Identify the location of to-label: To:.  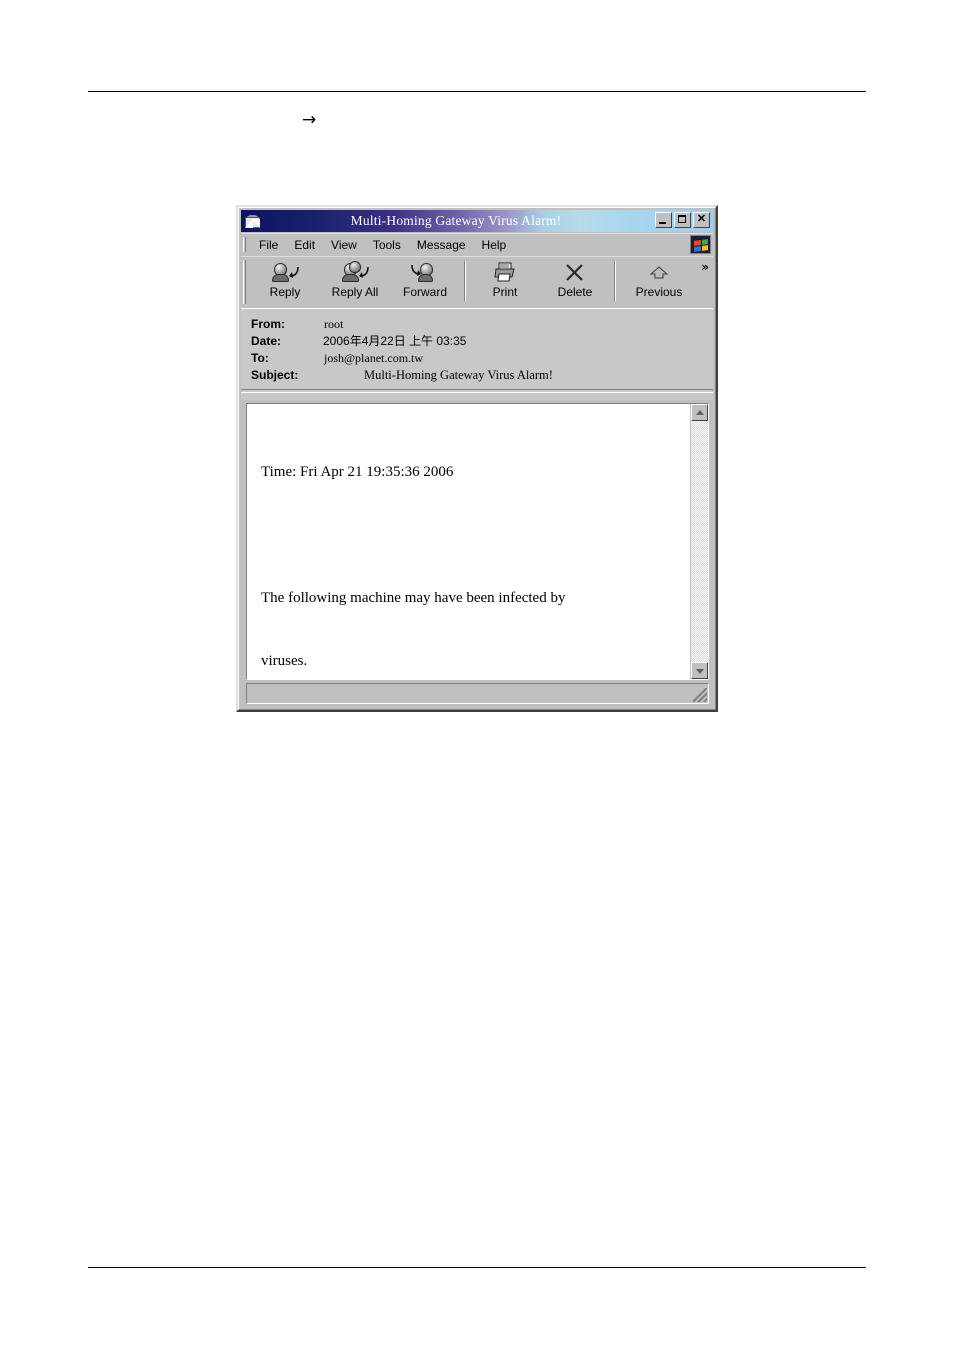
(260, 358).